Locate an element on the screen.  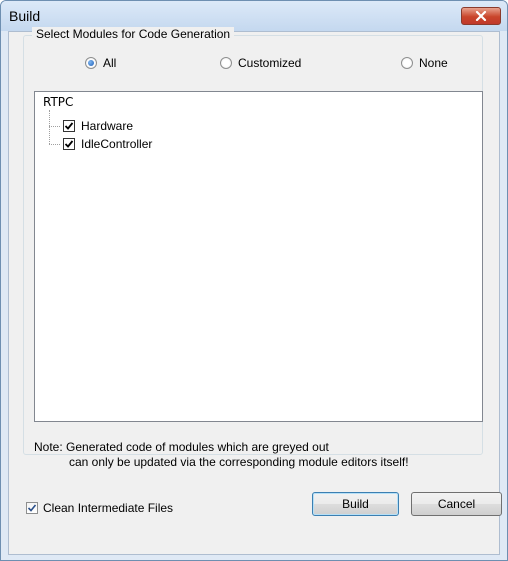
radio-customized-indicator is located at coordinates (226, 63).